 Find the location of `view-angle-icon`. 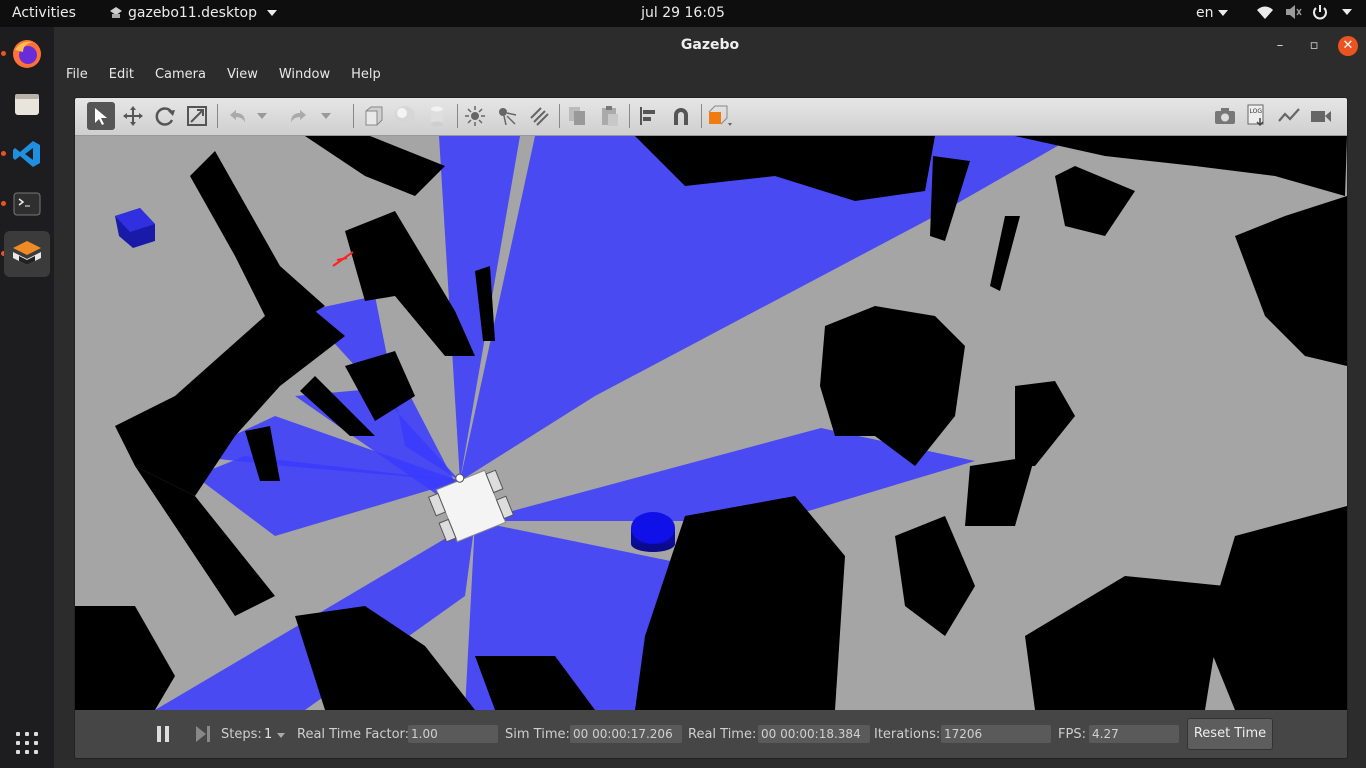

view-angle-icon is located at coordinates (720, 115).